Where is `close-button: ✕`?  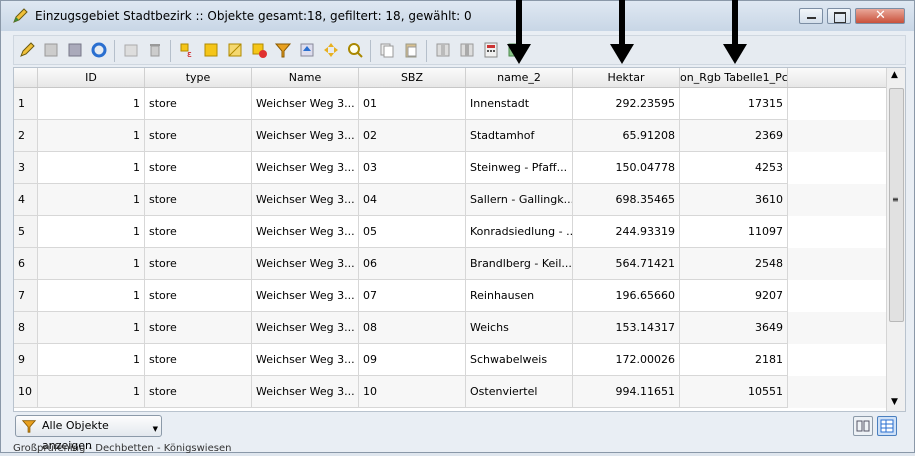 close-button: ✕ is located at coordinates (880, 16).